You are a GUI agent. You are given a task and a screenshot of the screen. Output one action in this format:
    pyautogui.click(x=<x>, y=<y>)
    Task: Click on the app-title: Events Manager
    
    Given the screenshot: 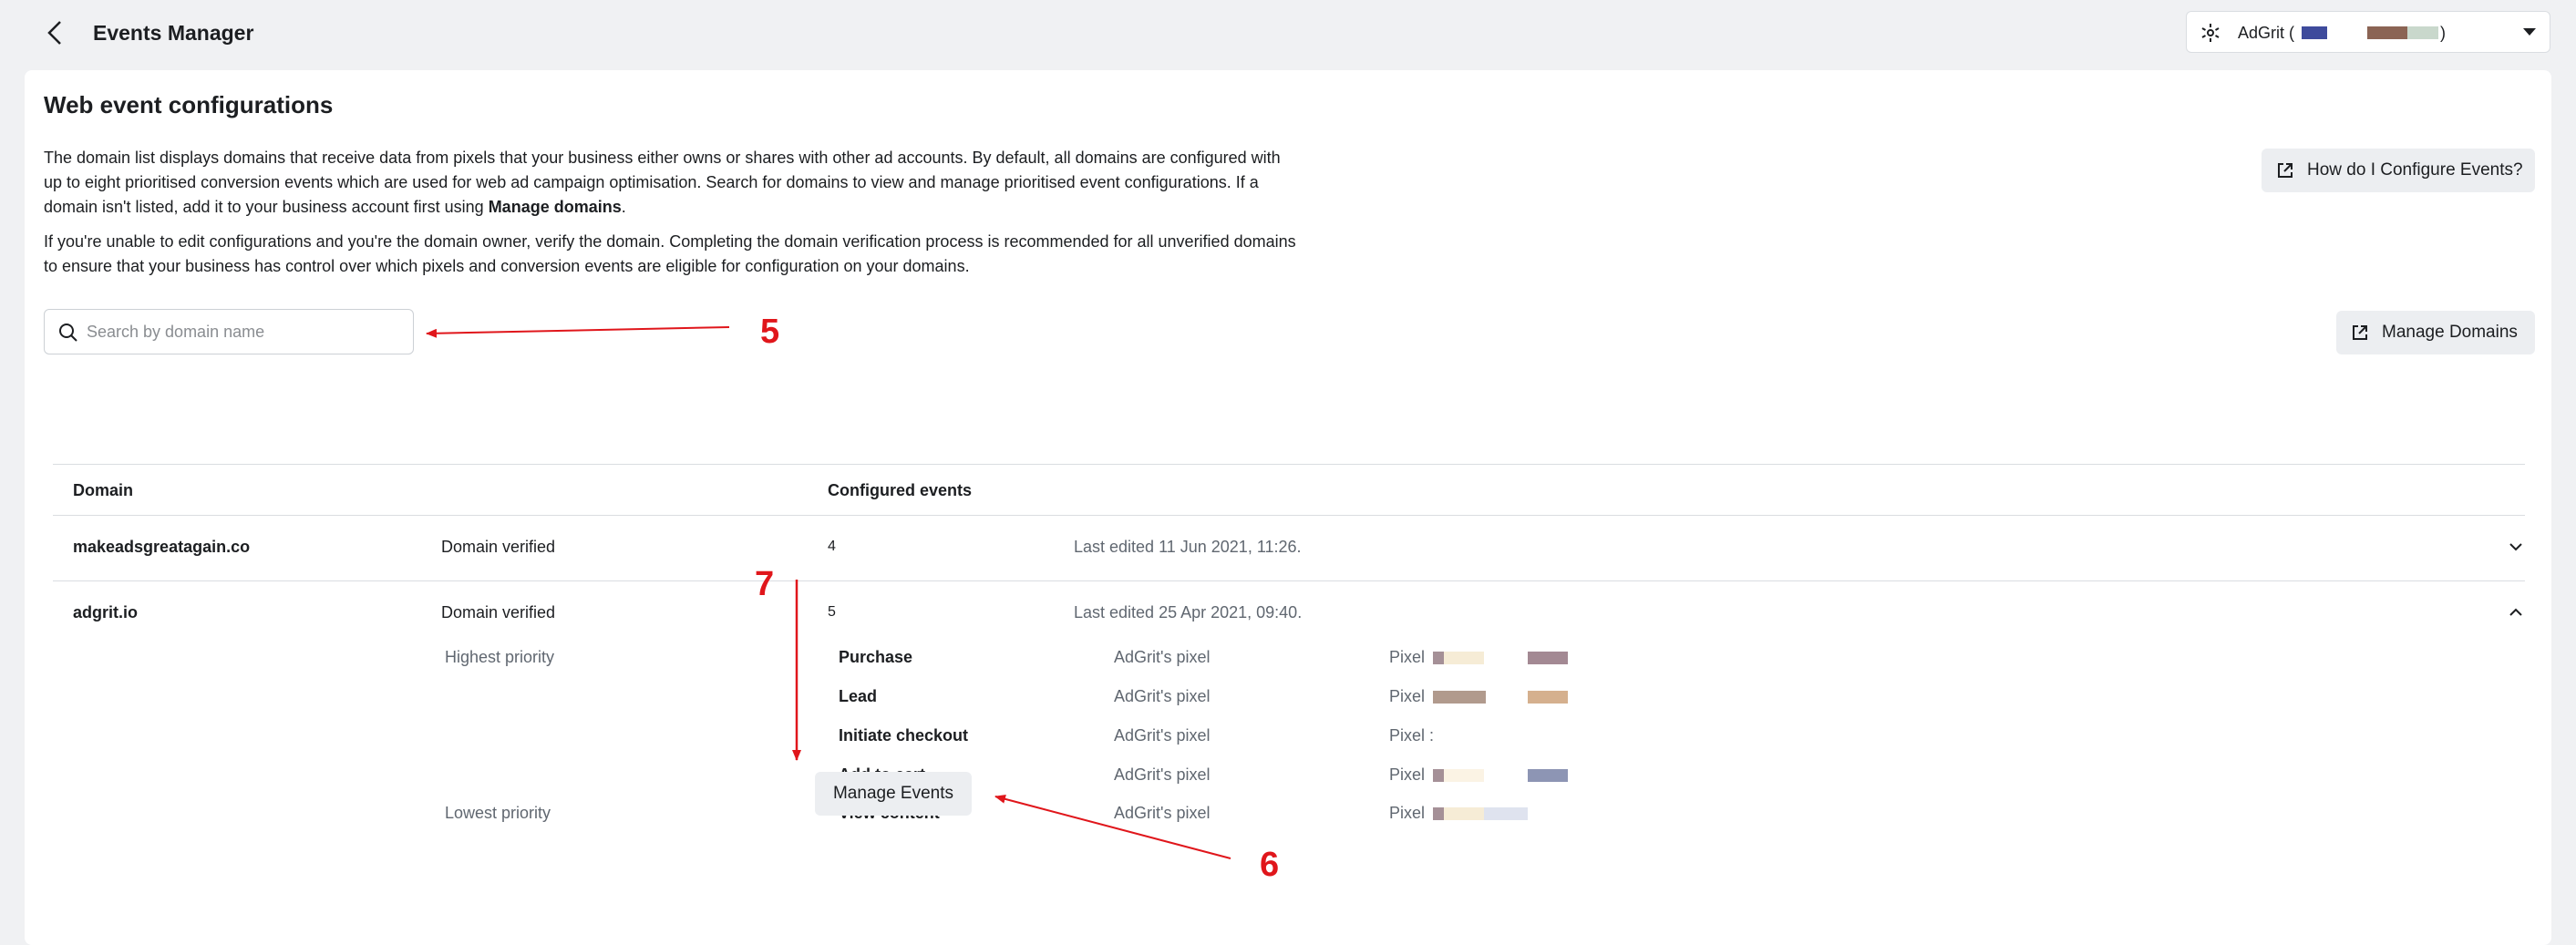 What is the action you would take?
    pyautogui.click(x=173, y=33)
    